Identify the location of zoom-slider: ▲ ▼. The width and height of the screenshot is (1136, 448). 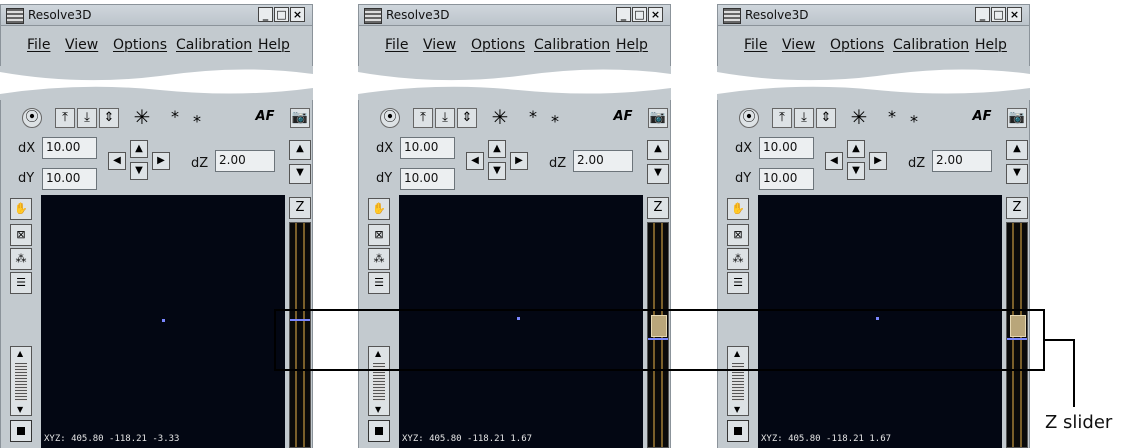
(21, 381).